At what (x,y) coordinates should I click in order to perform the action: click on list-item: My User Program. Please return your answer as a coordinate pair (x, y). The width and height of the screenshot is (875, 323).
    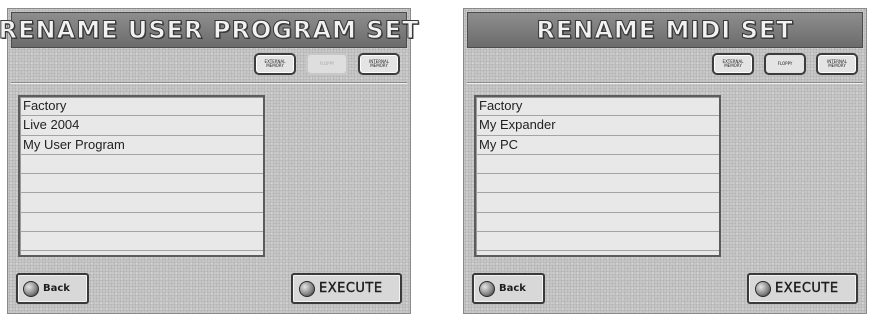
    Looking at the image, I should click on (141, 145).